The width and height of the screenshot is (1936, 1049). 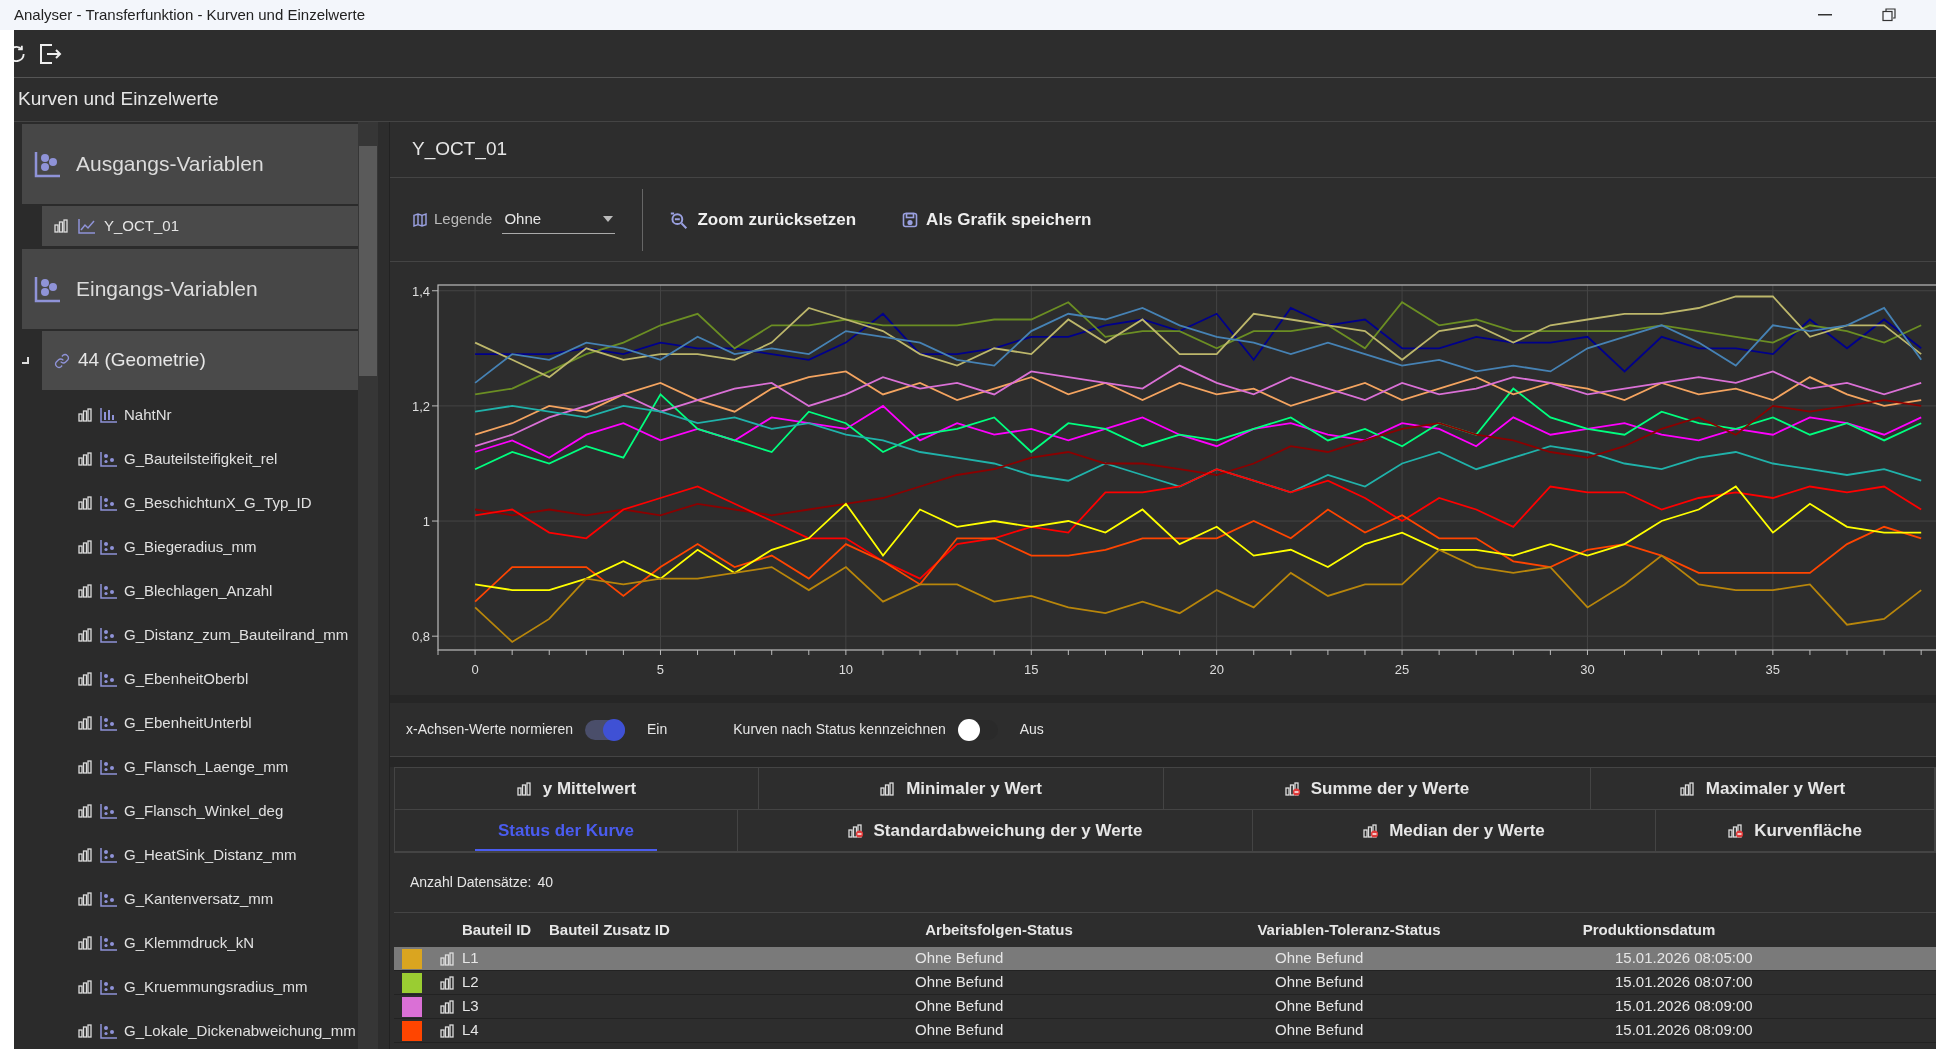 What do you see at coordinates (910, 219) in the screenshot?
I see `save-icon` at bounding box center [910, 219].